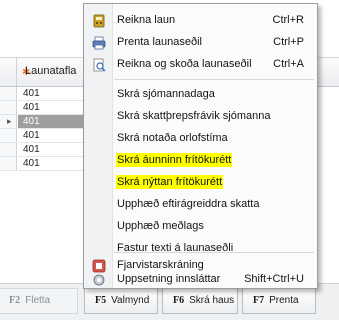 The image size is (339, 320). I want to click on f7-key: F7, so click(259, 300).